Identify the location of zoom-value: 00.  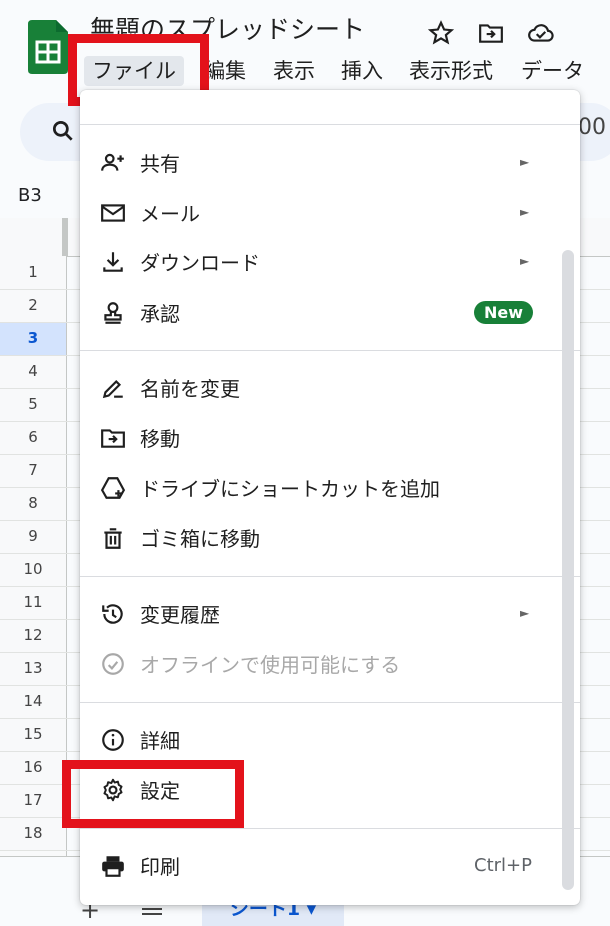
(592, 127).